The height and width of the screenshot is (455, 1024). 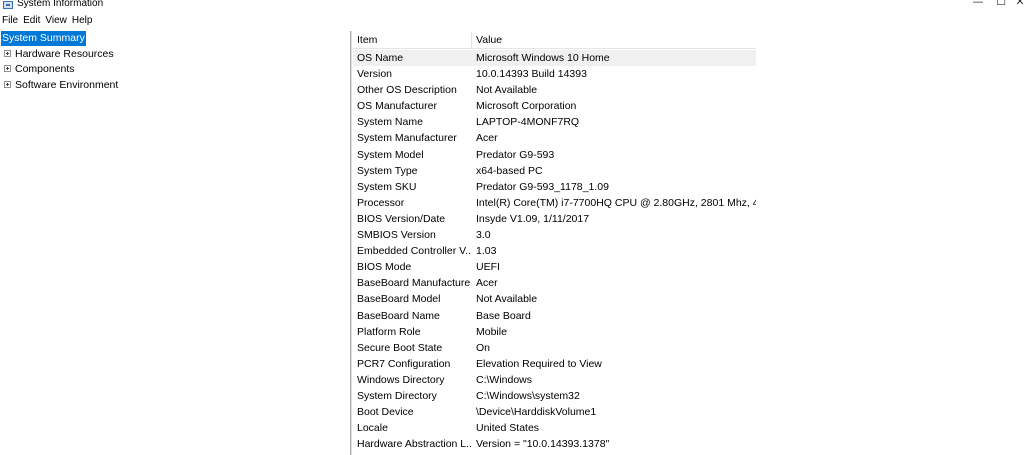 What do you see at coordinates (554, 299) in the screenshot?
I see `table-row: BaseBoard Model Not Available` at bounding box center [554, 299].